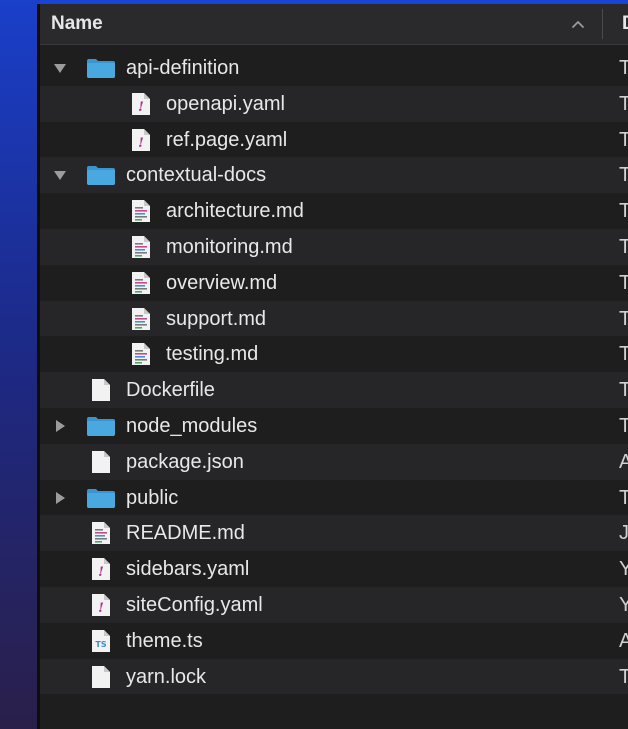  Describe the element at coordinates (623, 533) in the screenshot. I see `next-column-cell: J` at that location.